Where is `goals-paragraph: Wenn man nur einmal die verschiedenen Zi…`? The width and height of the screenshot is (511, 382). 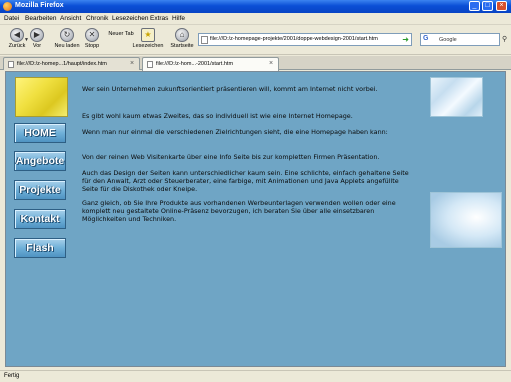 goals-paragraph: Wenn man nur einmal die verschiedenen Zi… is located at coordinates (235, 132).